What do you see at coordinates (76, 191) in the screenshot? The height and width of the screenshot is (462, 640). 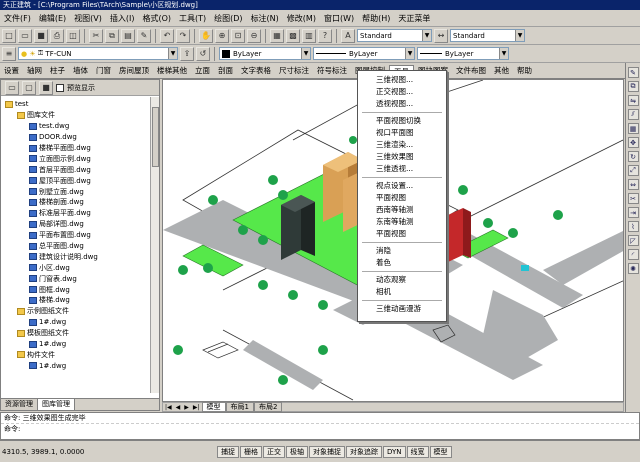 I see `tree-file-item: 别墅立面.dwg` at bounding box center [76, 191].